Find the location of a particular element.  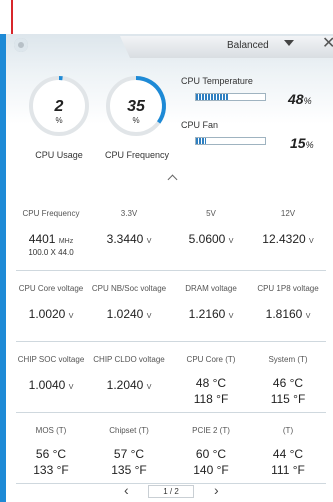

sensor-value-text: 57 °C is located at coordinates (129, 454).